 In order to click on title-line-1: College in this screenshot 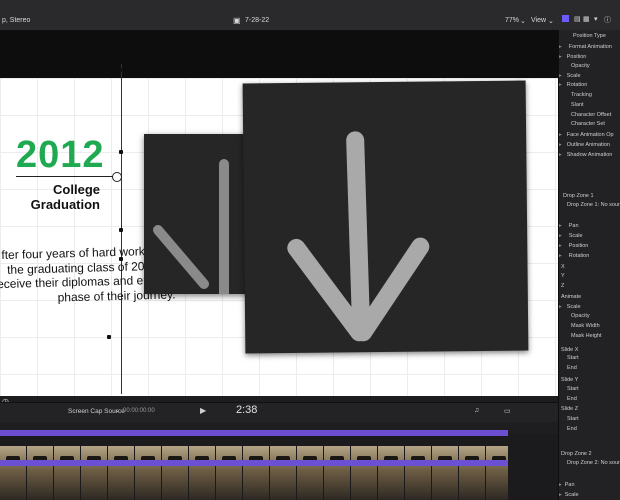, I will do `click(76, 189)`.